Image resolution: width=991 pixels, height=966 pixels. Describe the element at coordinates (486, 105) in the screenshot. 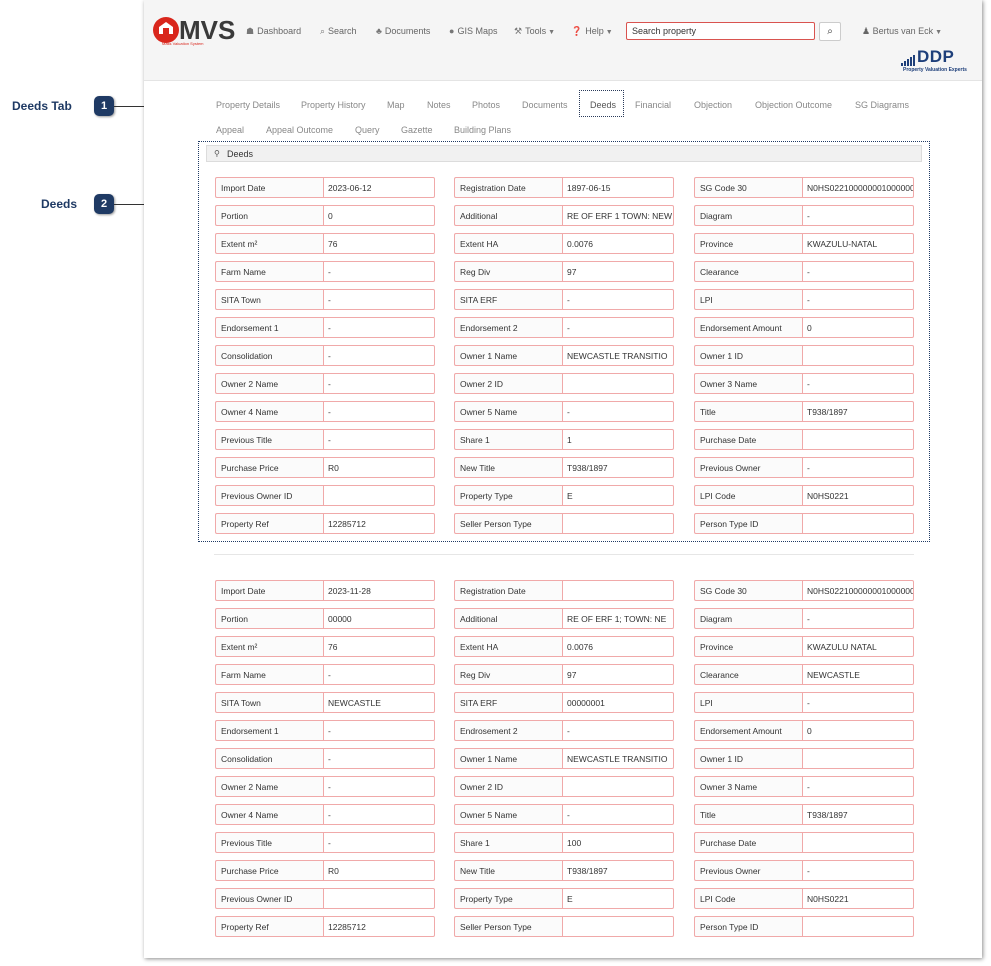

I see `tab-photos: Photos` at that location.